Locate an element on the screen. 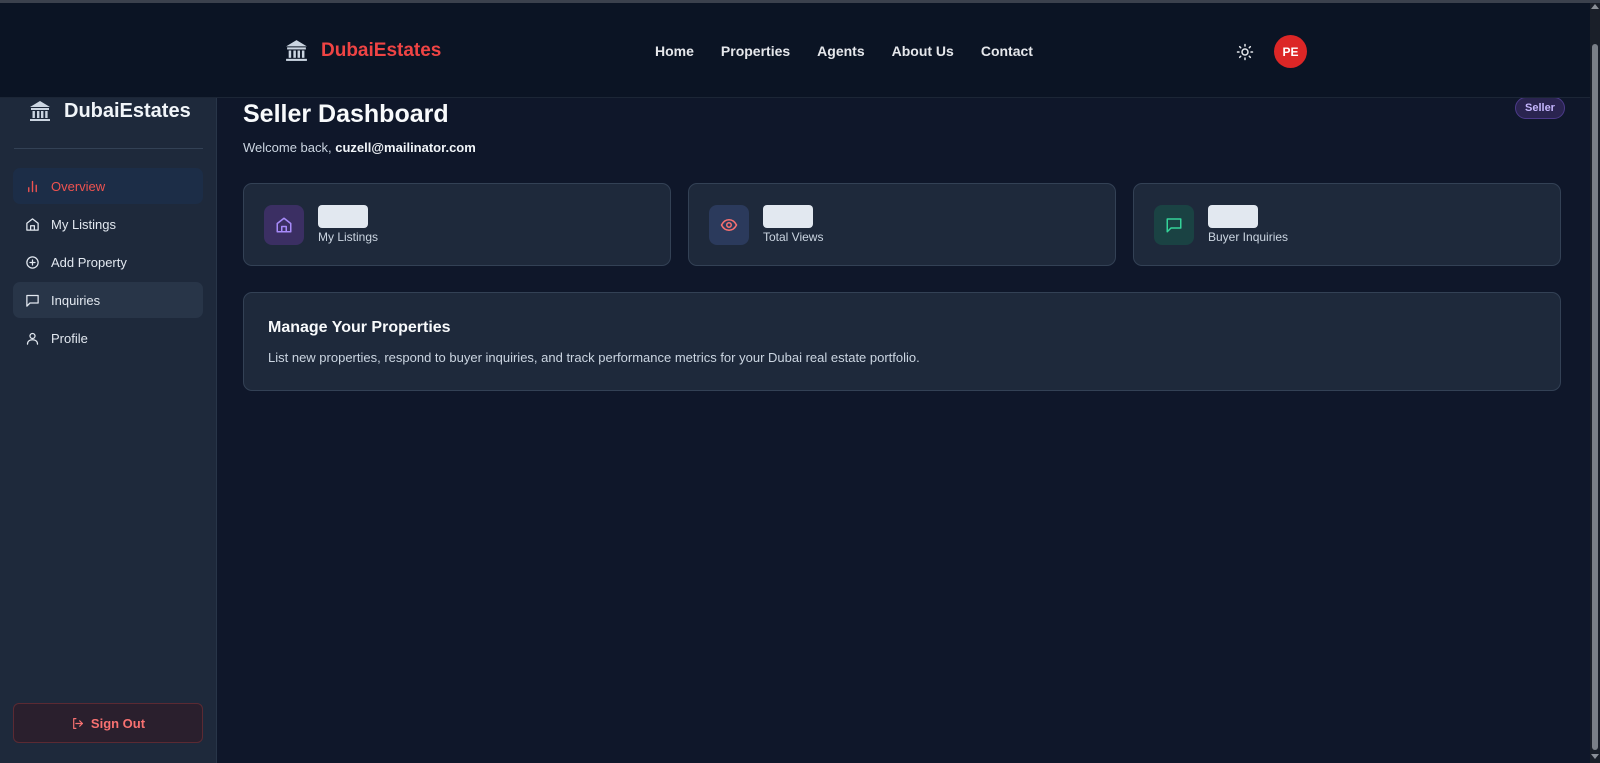 The image size is (1600, 763). sidebar-item-overview: Overview is located at coordinates (108, 186).